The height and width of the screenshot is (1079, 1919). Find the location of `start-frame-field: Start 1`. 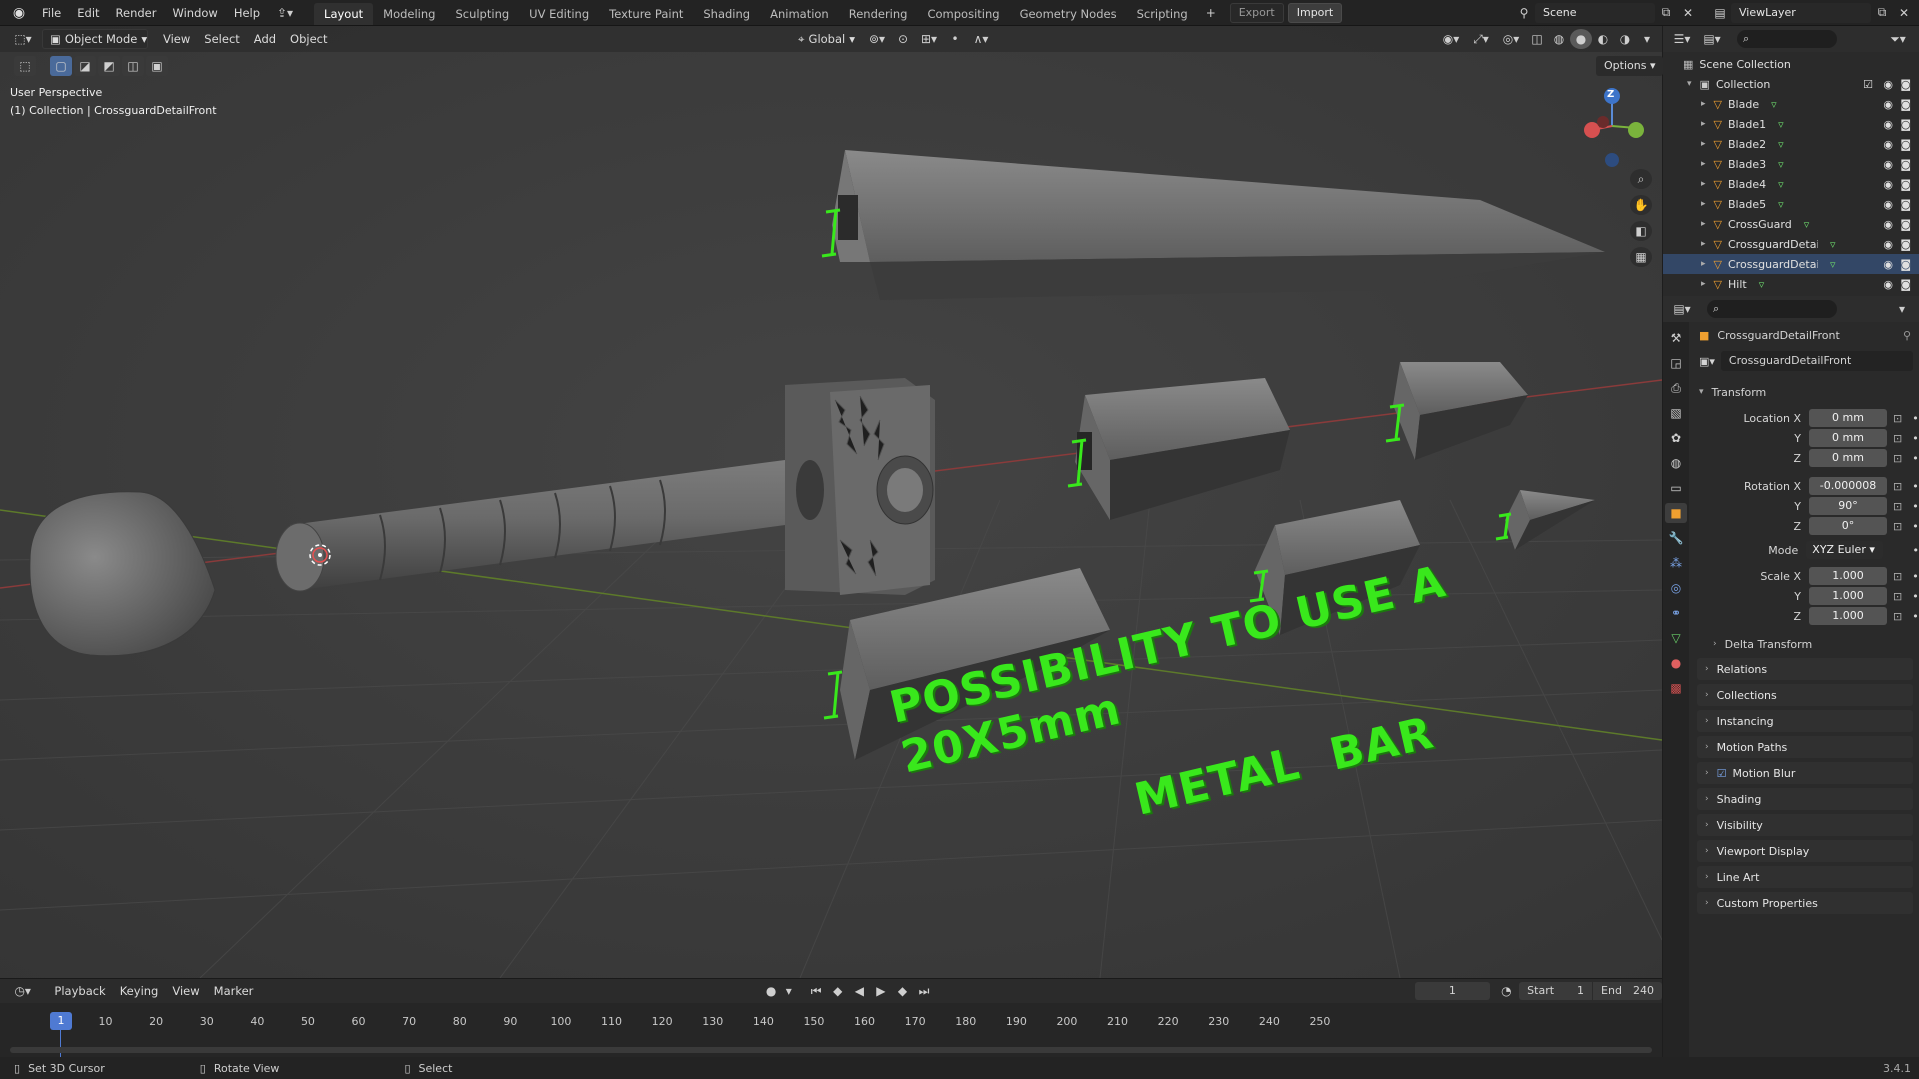

start-frame-field: Start 1 is located at coordinates (1556, 991).